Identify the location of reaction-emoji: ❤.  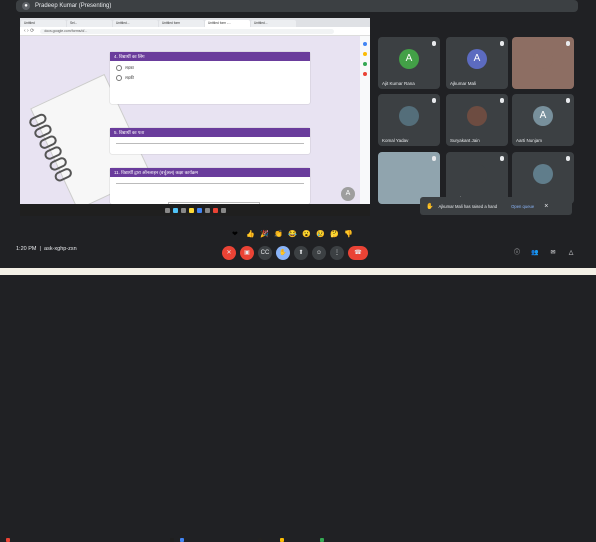
(235, 234).